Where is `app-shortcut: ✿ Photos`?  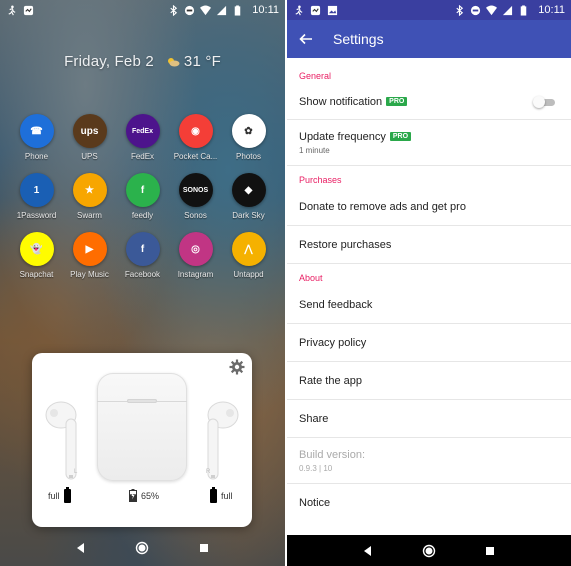
app-shortcut: ✿ Photos is located at coordinates (248, 137).